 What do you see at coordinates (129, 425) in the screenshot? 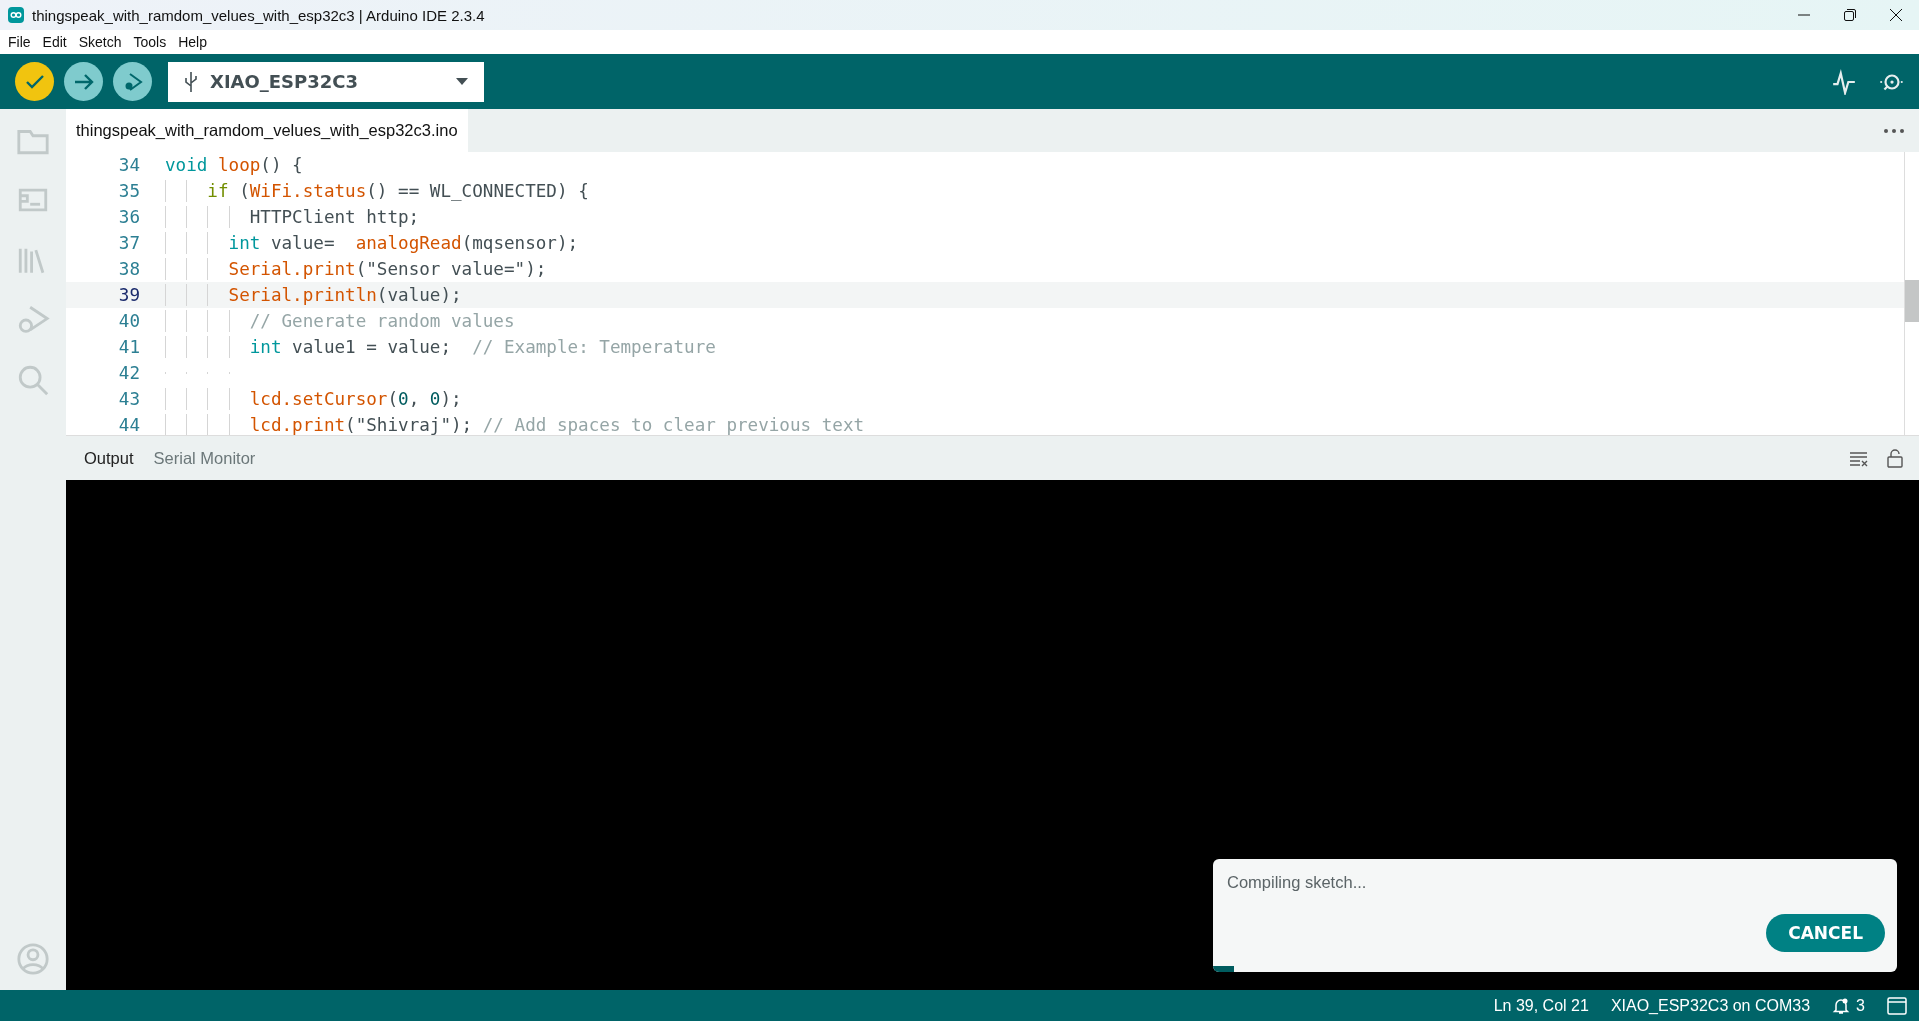
I see `line-number: 44` at bounding box center [129, 425].